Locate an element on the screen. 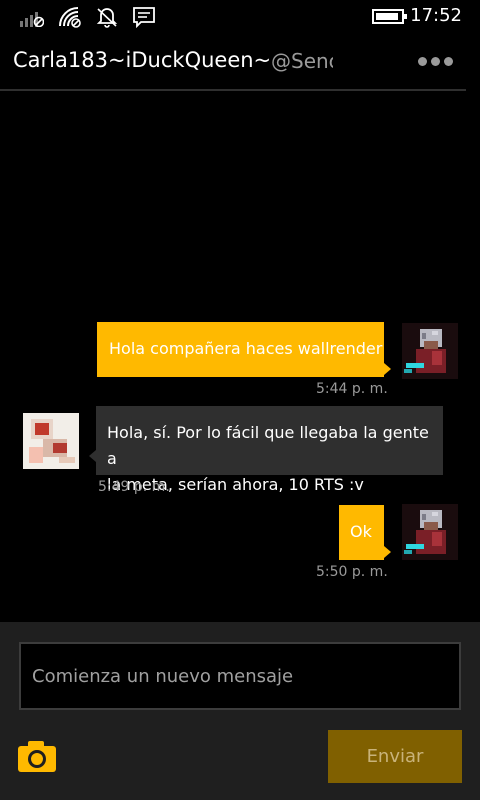 The height and width of the screenshot is (800, 480). camera-glyph is located at coordinates (37, 756).